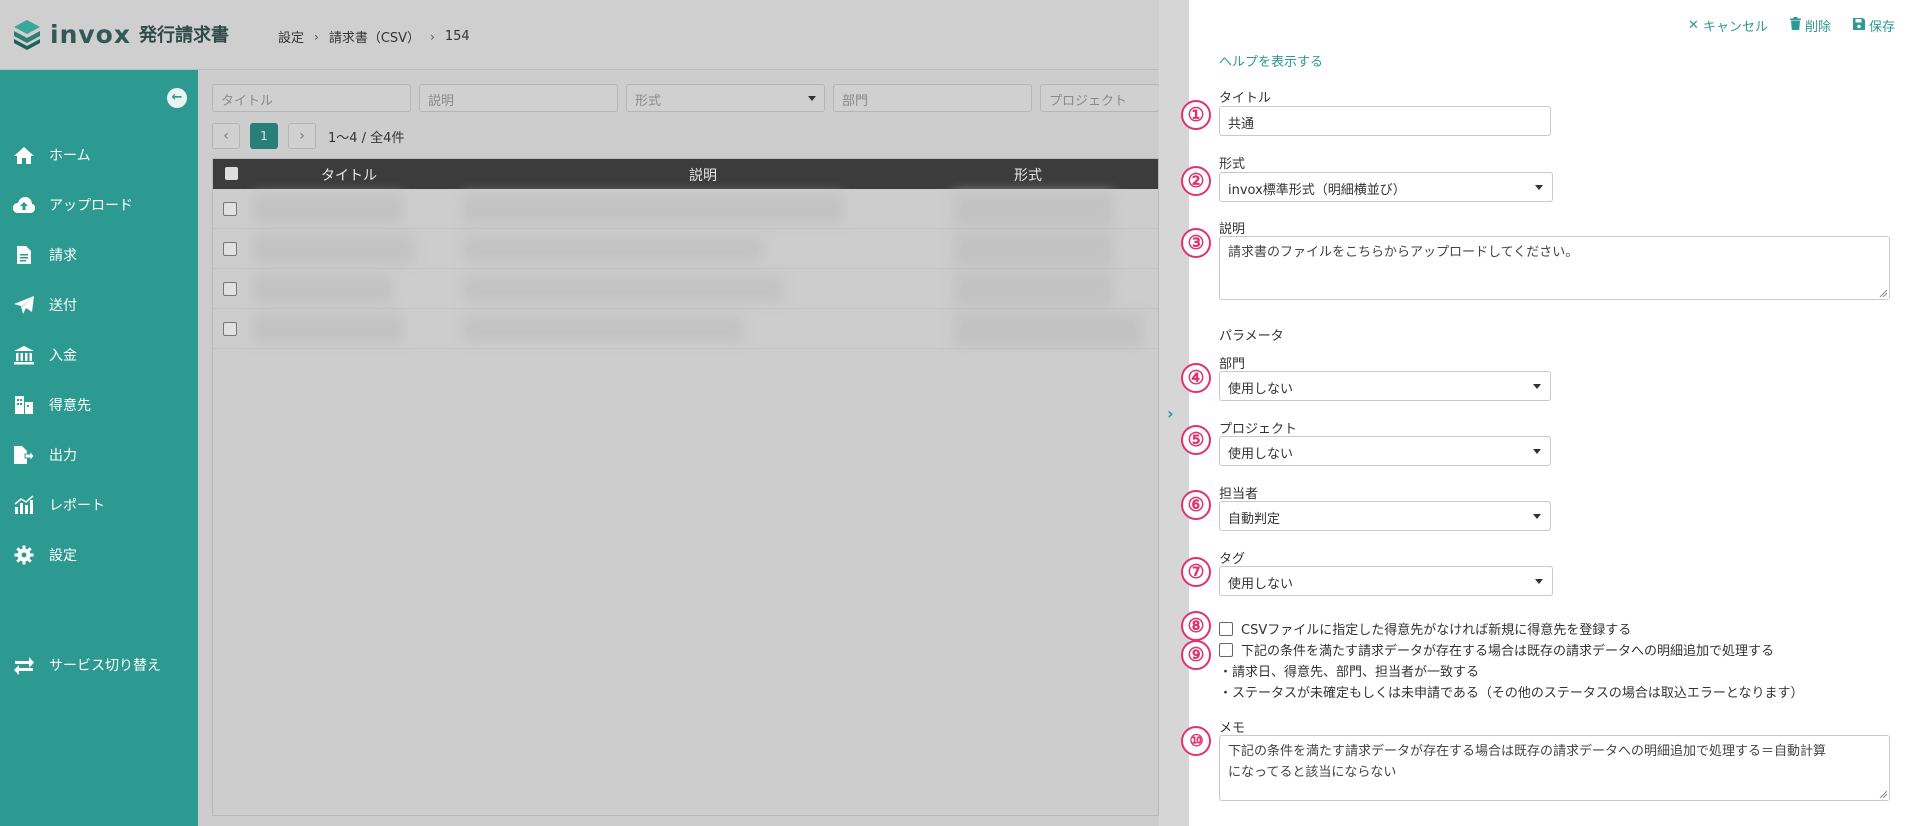 Image resolution: width=1915 pixels, height=826 pixels. What do you see at coordinates (24, 455) in the screenshot?
I see `file-export-icon` at bounding box center [24, 455].